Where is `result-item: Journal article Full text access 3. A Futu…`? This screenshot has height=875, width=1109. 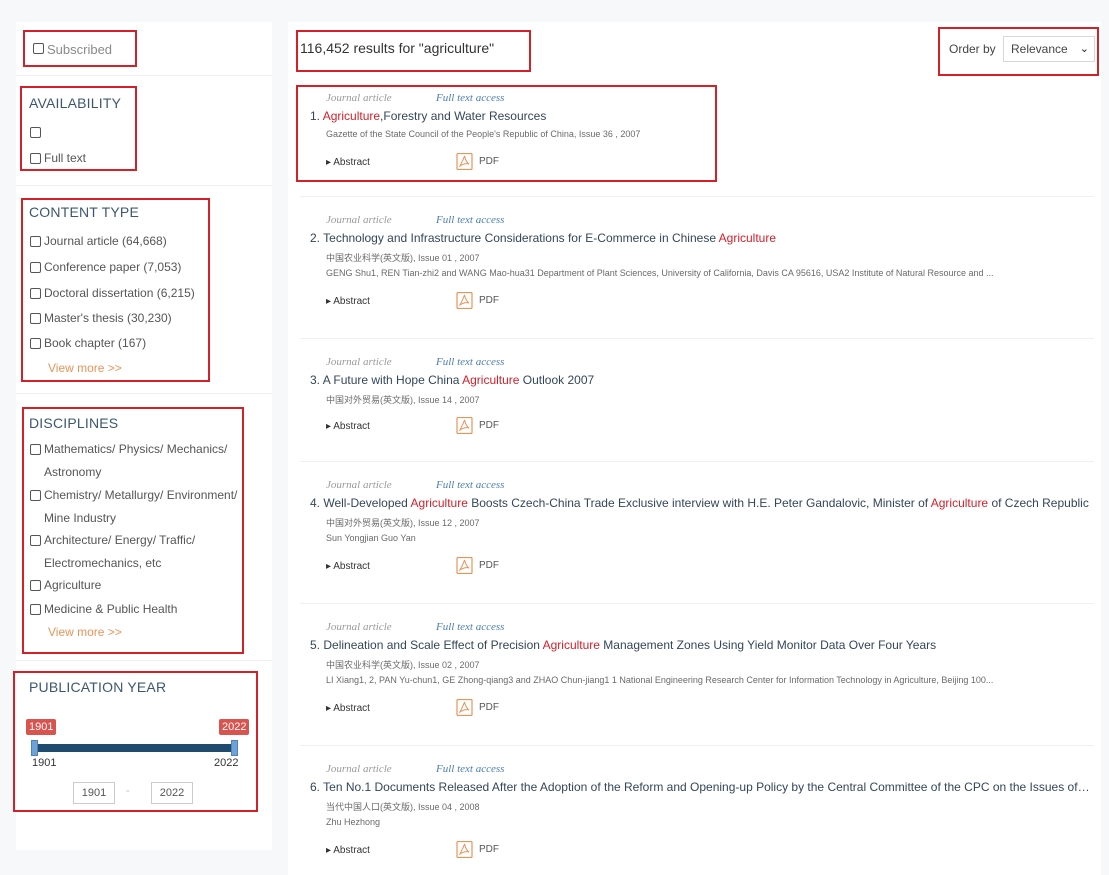
result-item: Journal article Full text access 3. A Futu… is located at coordinates (702, 406).